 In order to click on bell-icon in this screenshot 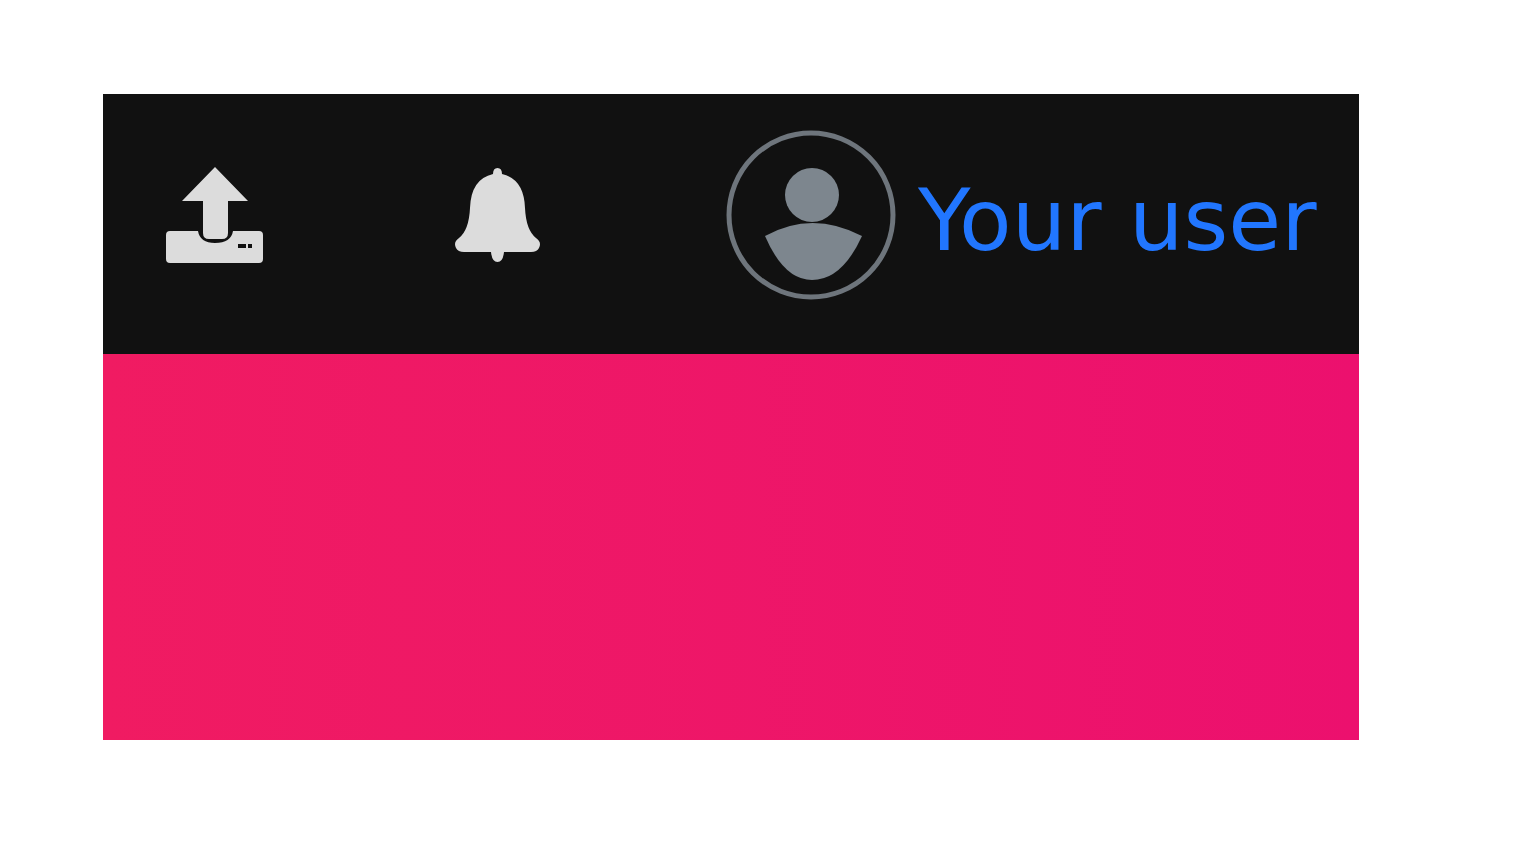, I will do `click(497, 215)`.